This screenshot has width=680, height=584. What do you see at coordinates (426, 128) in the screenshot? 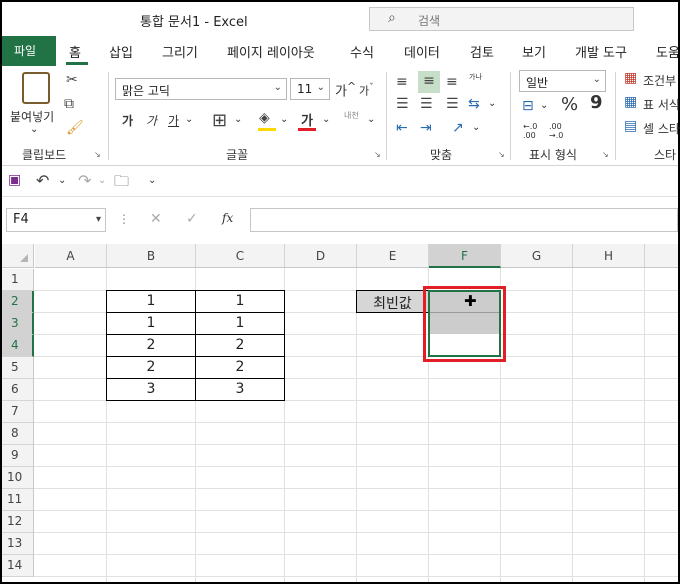
I see `increase-indent-icon: ⇥` at bounding box center [426, 128].